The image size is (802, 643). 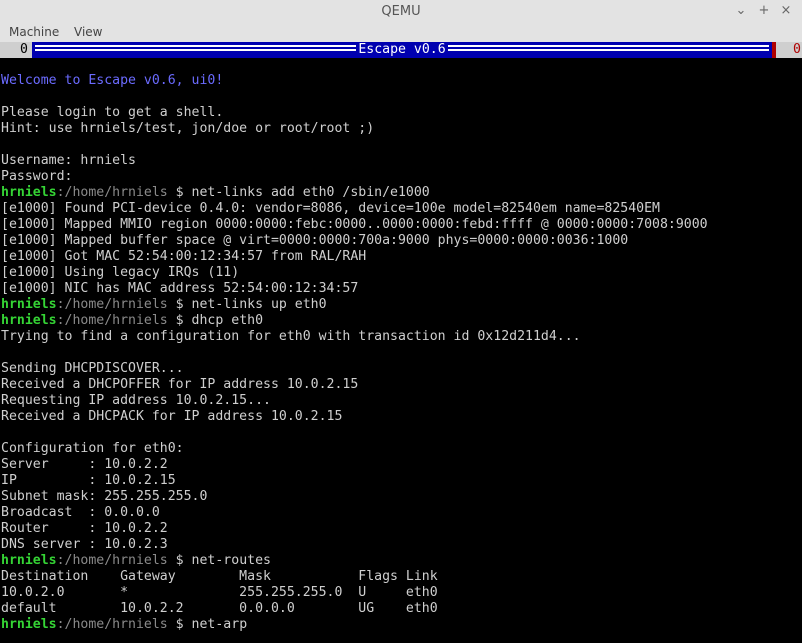 What do you see at coordinates (104, 496) in the screenshot?
I see `terminal-text: Subnet mask: 255.255.255.0` at bounding box center [104, 496].